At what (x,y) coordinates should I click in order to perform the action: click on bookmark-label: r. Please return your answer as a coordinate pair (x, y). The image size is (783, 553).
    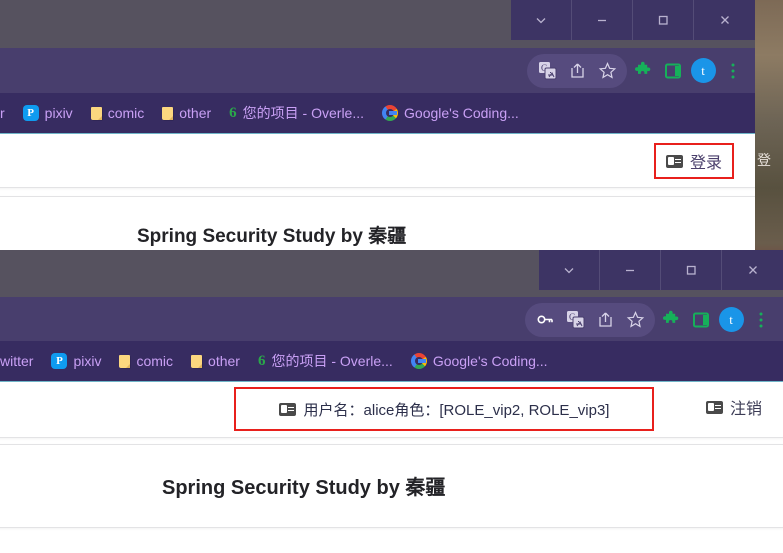
    Looking at the image, I should click on (2, 113).